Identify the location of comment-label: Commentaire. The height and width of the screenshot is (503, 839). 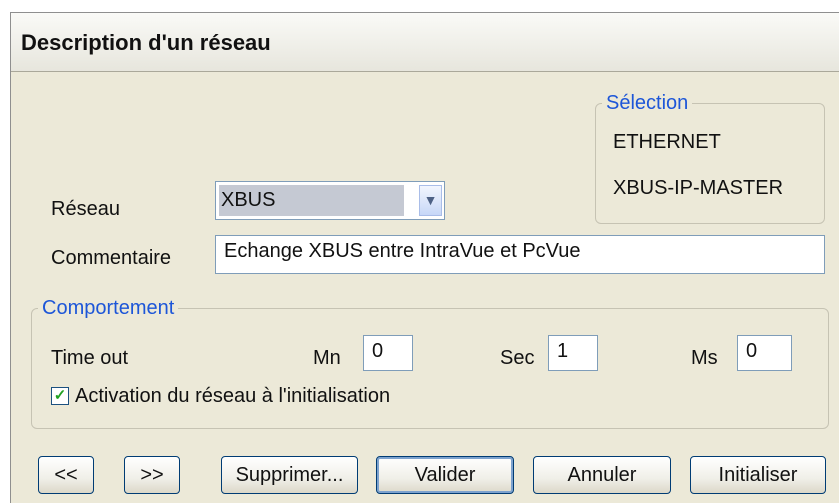
(111, 258).